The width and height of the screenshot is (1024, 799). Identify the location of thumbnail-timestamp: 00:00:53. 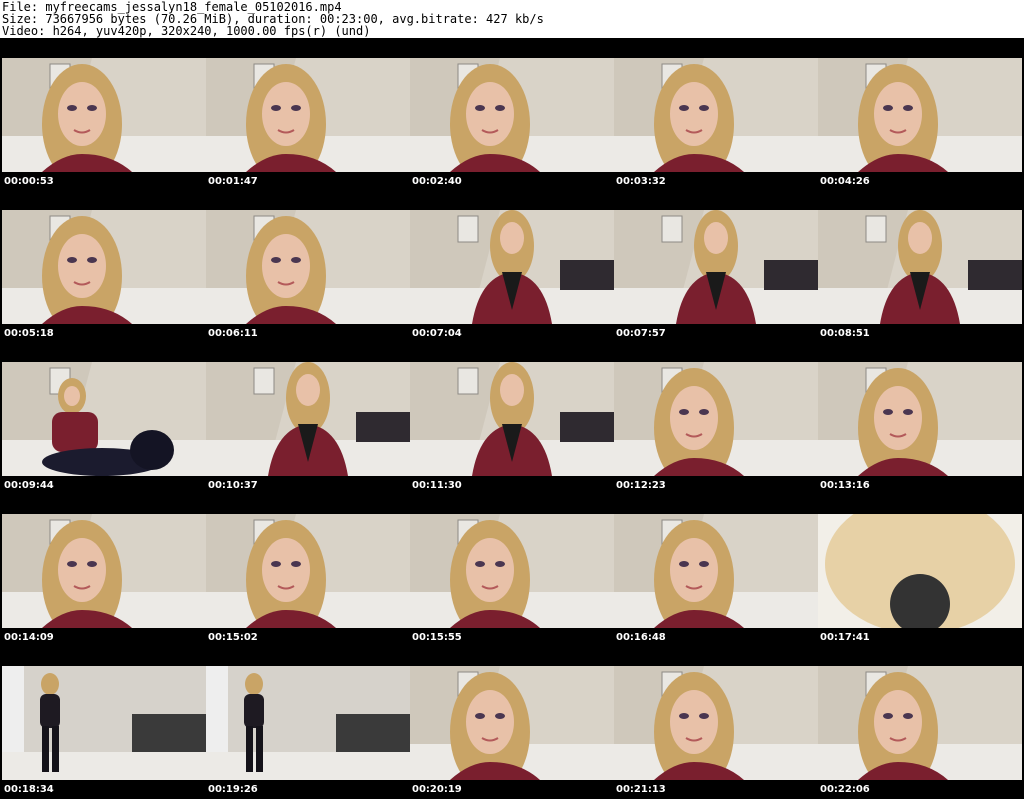
(29, 181).